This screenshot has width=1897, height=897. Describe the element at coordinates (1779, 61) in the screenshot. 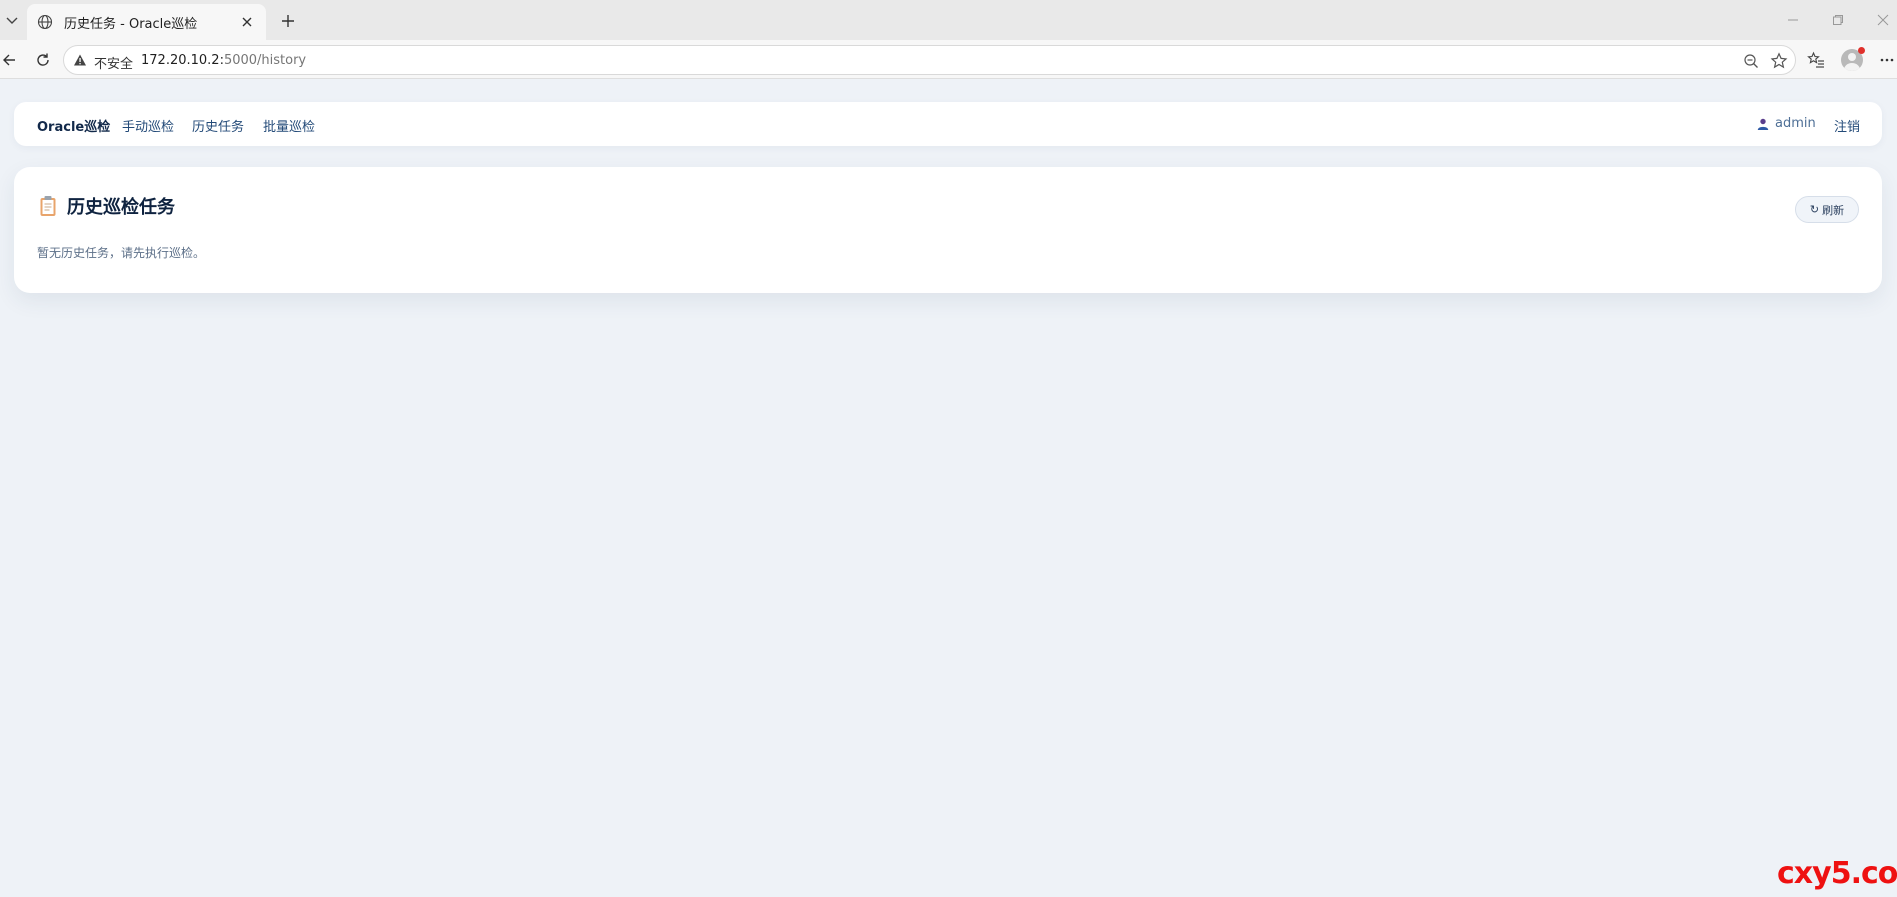

I see `favorite-star-icon` at that location.